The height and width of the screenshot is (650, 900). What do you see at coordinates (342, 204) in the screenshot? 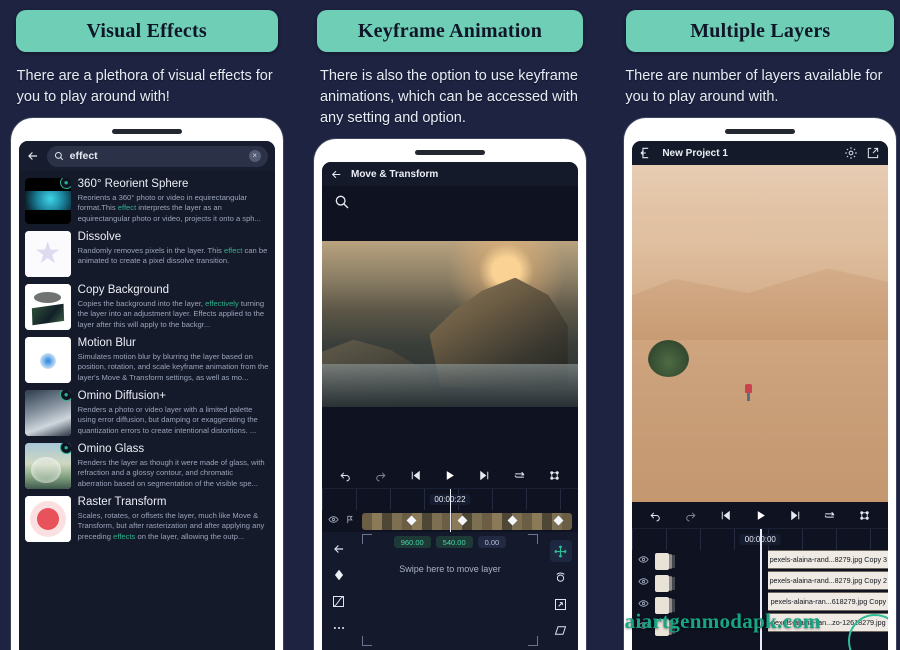
I see `magnifier-icon` at bounding box center [342, 204].